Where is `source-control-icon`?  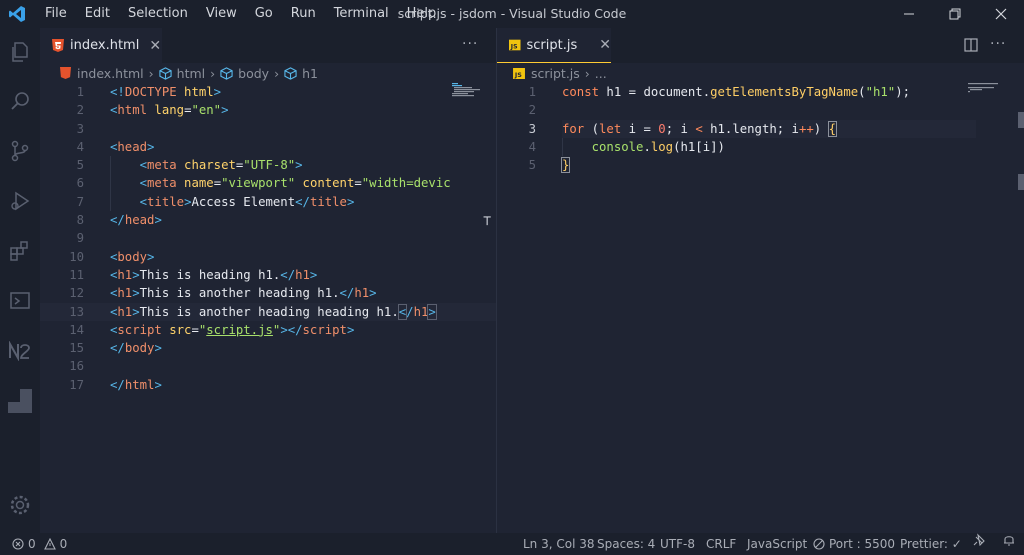
source-control-icon is located at coordinates (20, 151).